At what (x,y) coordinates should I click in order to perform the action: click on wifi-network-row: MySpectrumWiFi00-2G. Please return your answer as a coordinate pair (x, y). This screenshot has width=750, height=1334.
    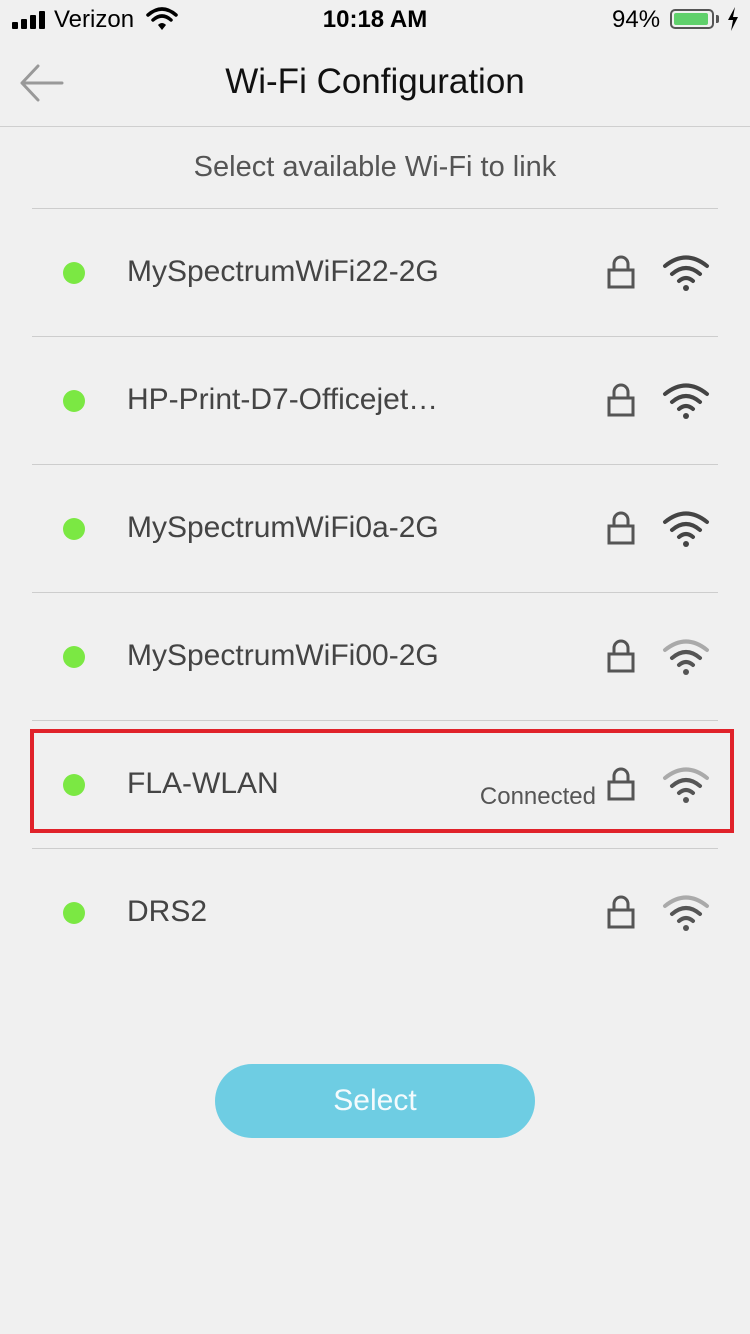
    Looking at the image, I should click on (375, 656).